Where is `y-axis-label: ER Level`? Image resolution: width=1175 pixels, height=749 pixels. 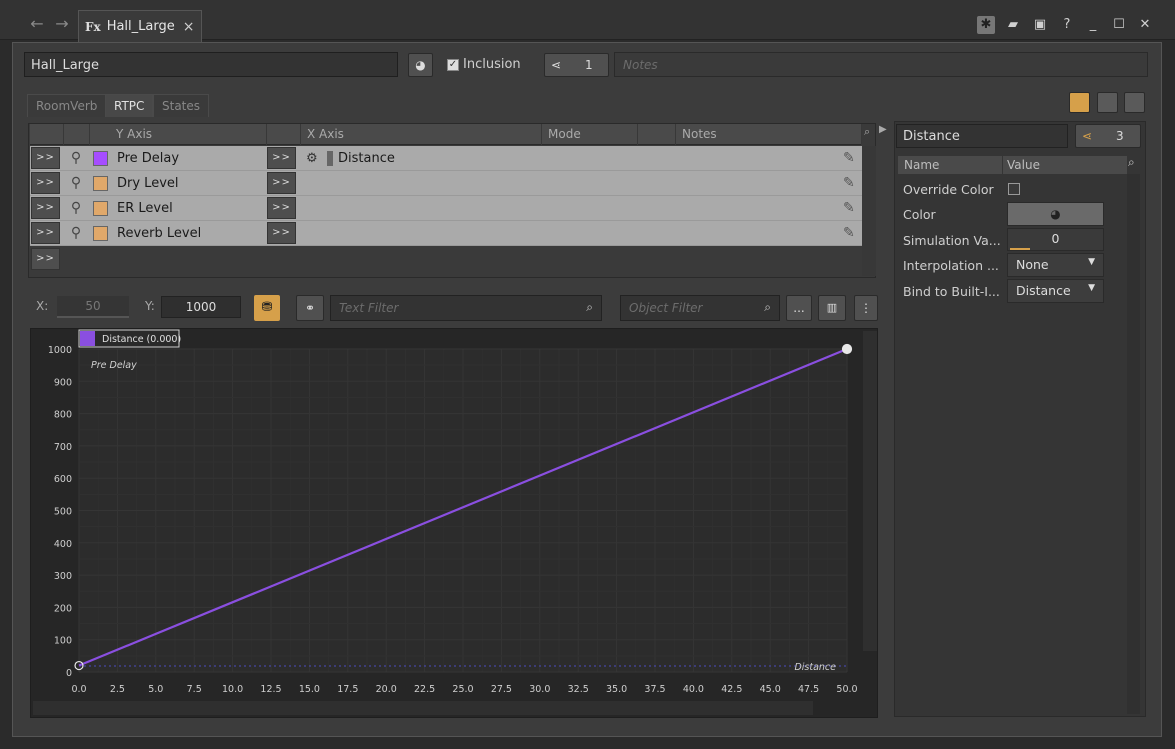 y-axis-label: ER Level is located at coordinates (145, 208).